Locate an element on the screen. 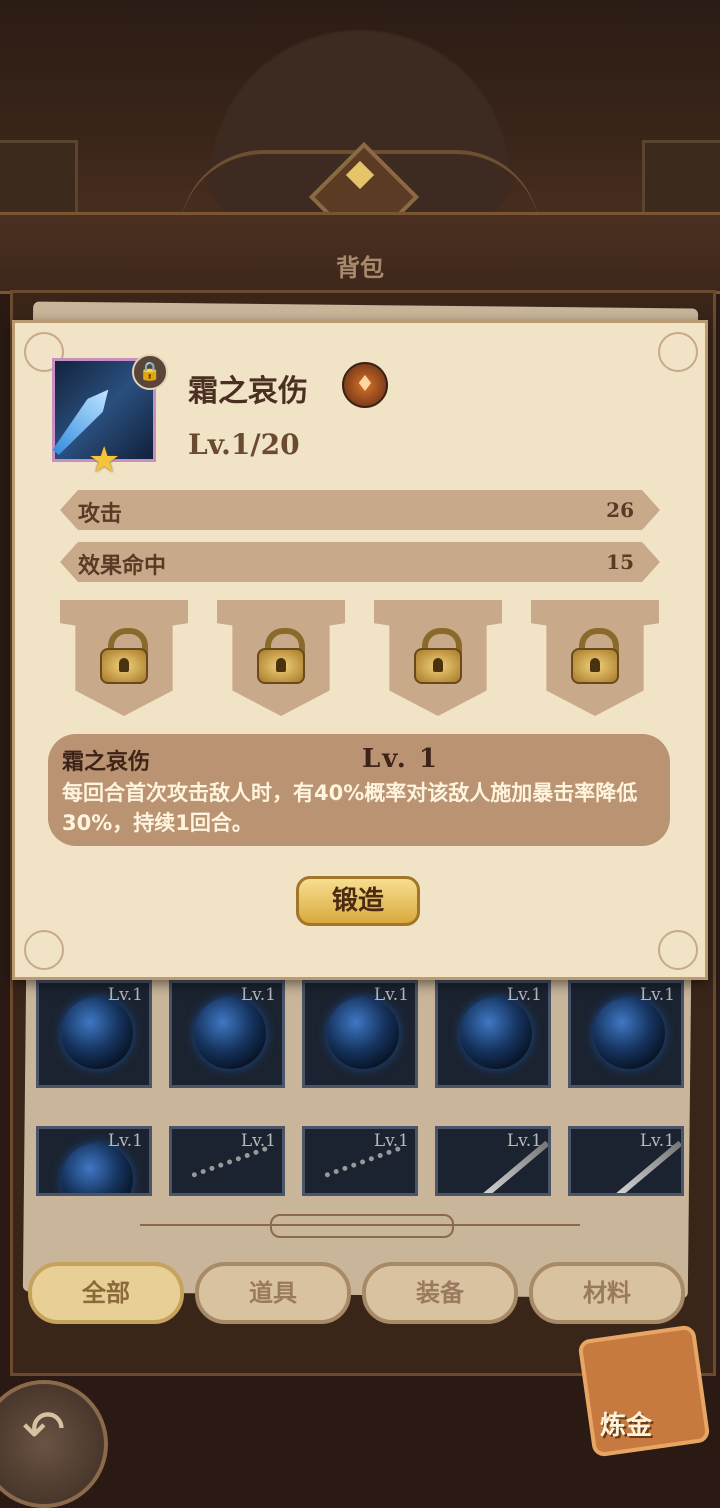 This screenshot has width=720, height=1508. page-title: 背包 is located at coordinates (360, 268).